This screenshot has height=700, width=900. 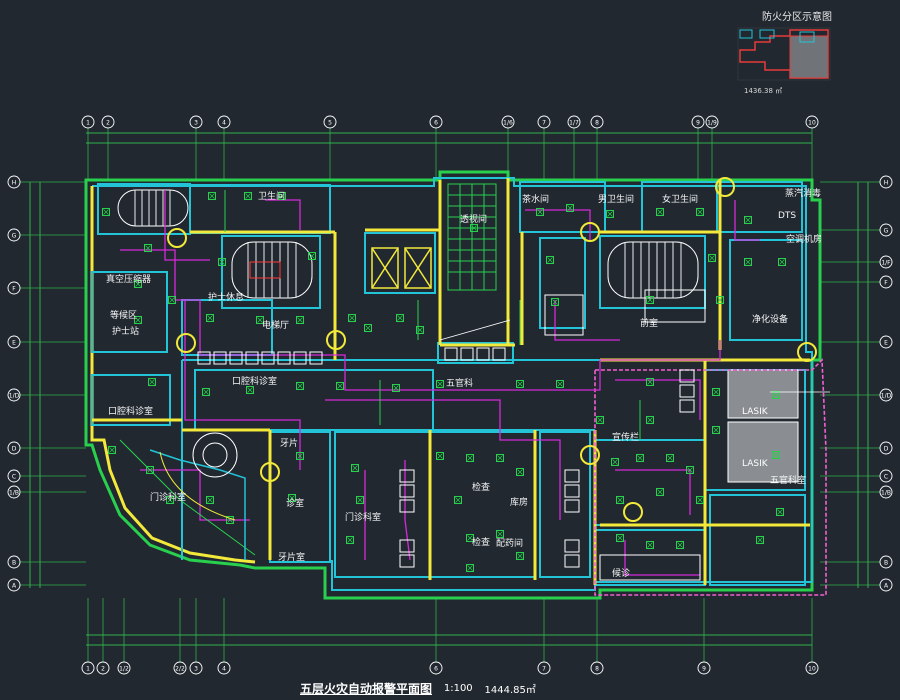 I want to click on grid-axis-label: D, so click(x=14, y=449).